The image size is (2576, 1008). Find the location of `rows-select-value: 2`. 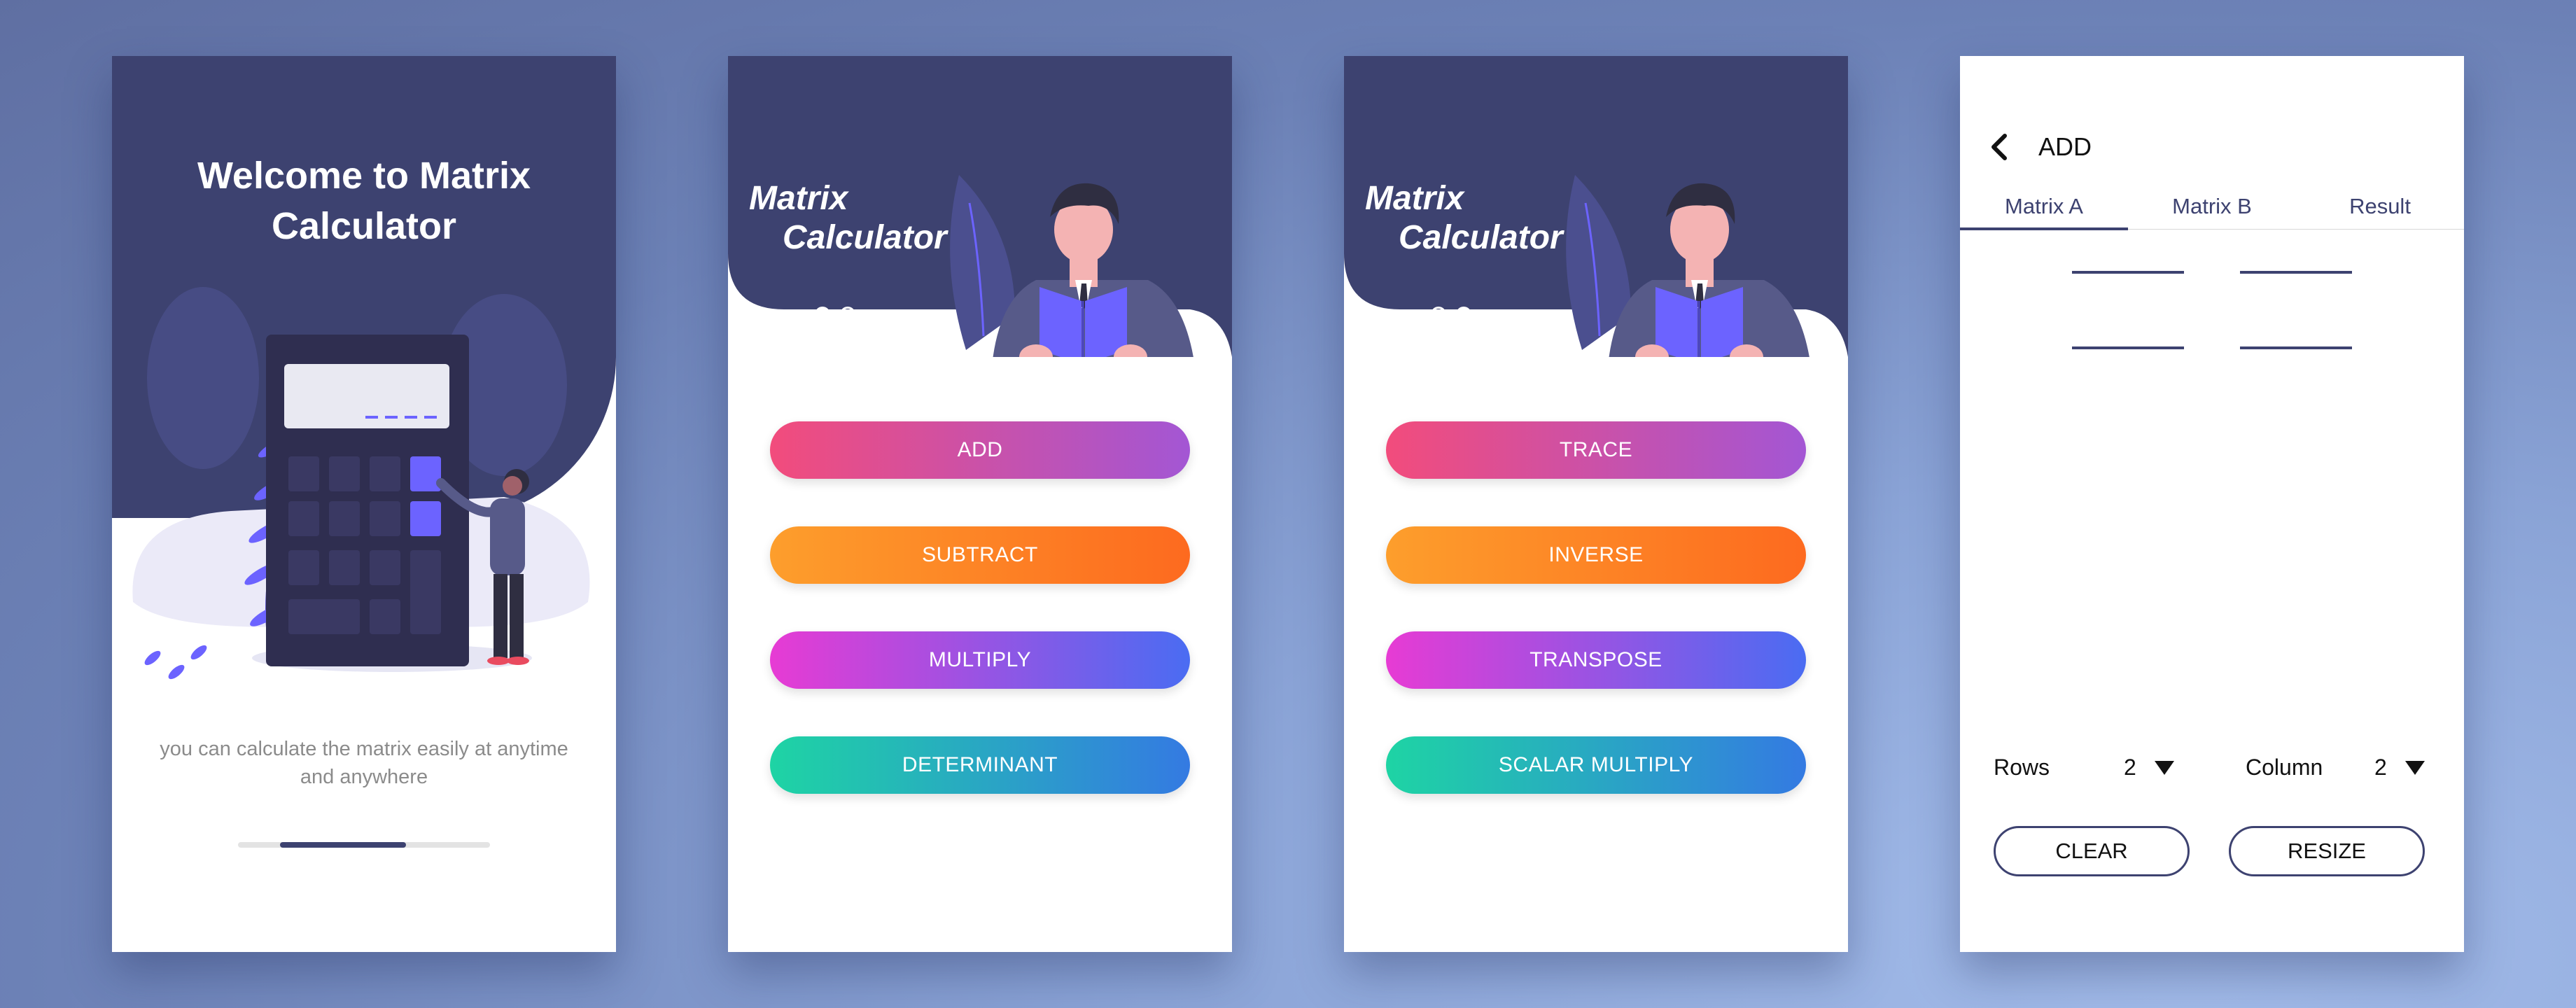

rows-select-value: 2 is located at coordinates (2130, 767).